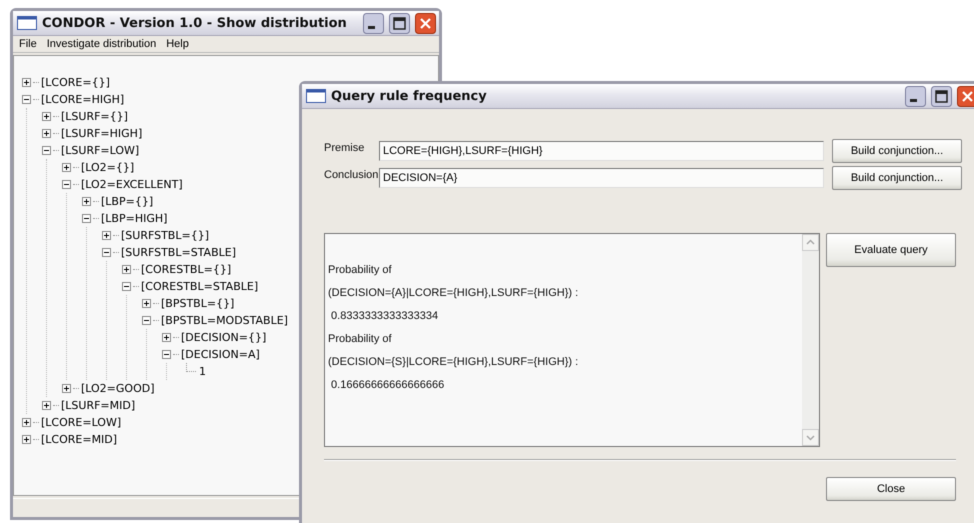  What do you see at coordinates (79, 439) in the screenshot?
I see `tree-node: [LCORE=MID]` at bounding box center [79, 439].